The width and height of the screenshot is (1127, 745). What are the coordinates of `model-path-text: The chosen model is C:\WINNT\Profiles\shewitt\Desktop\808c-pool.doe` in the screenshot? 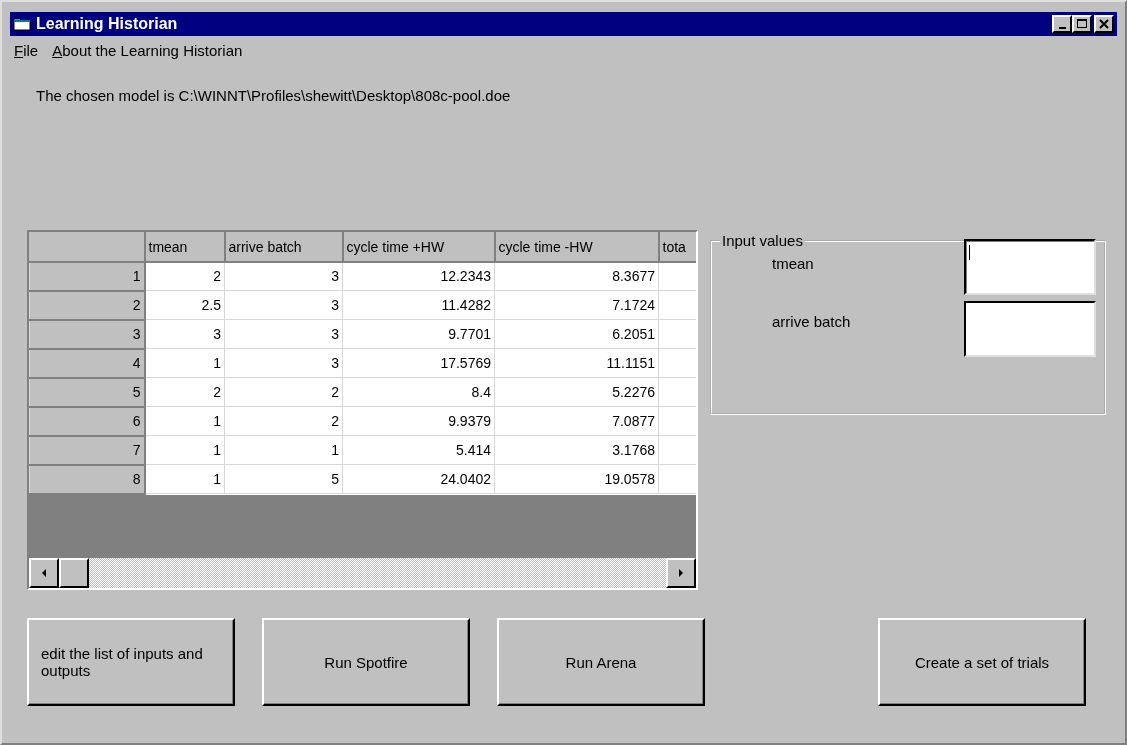 It's located at (274, 95).